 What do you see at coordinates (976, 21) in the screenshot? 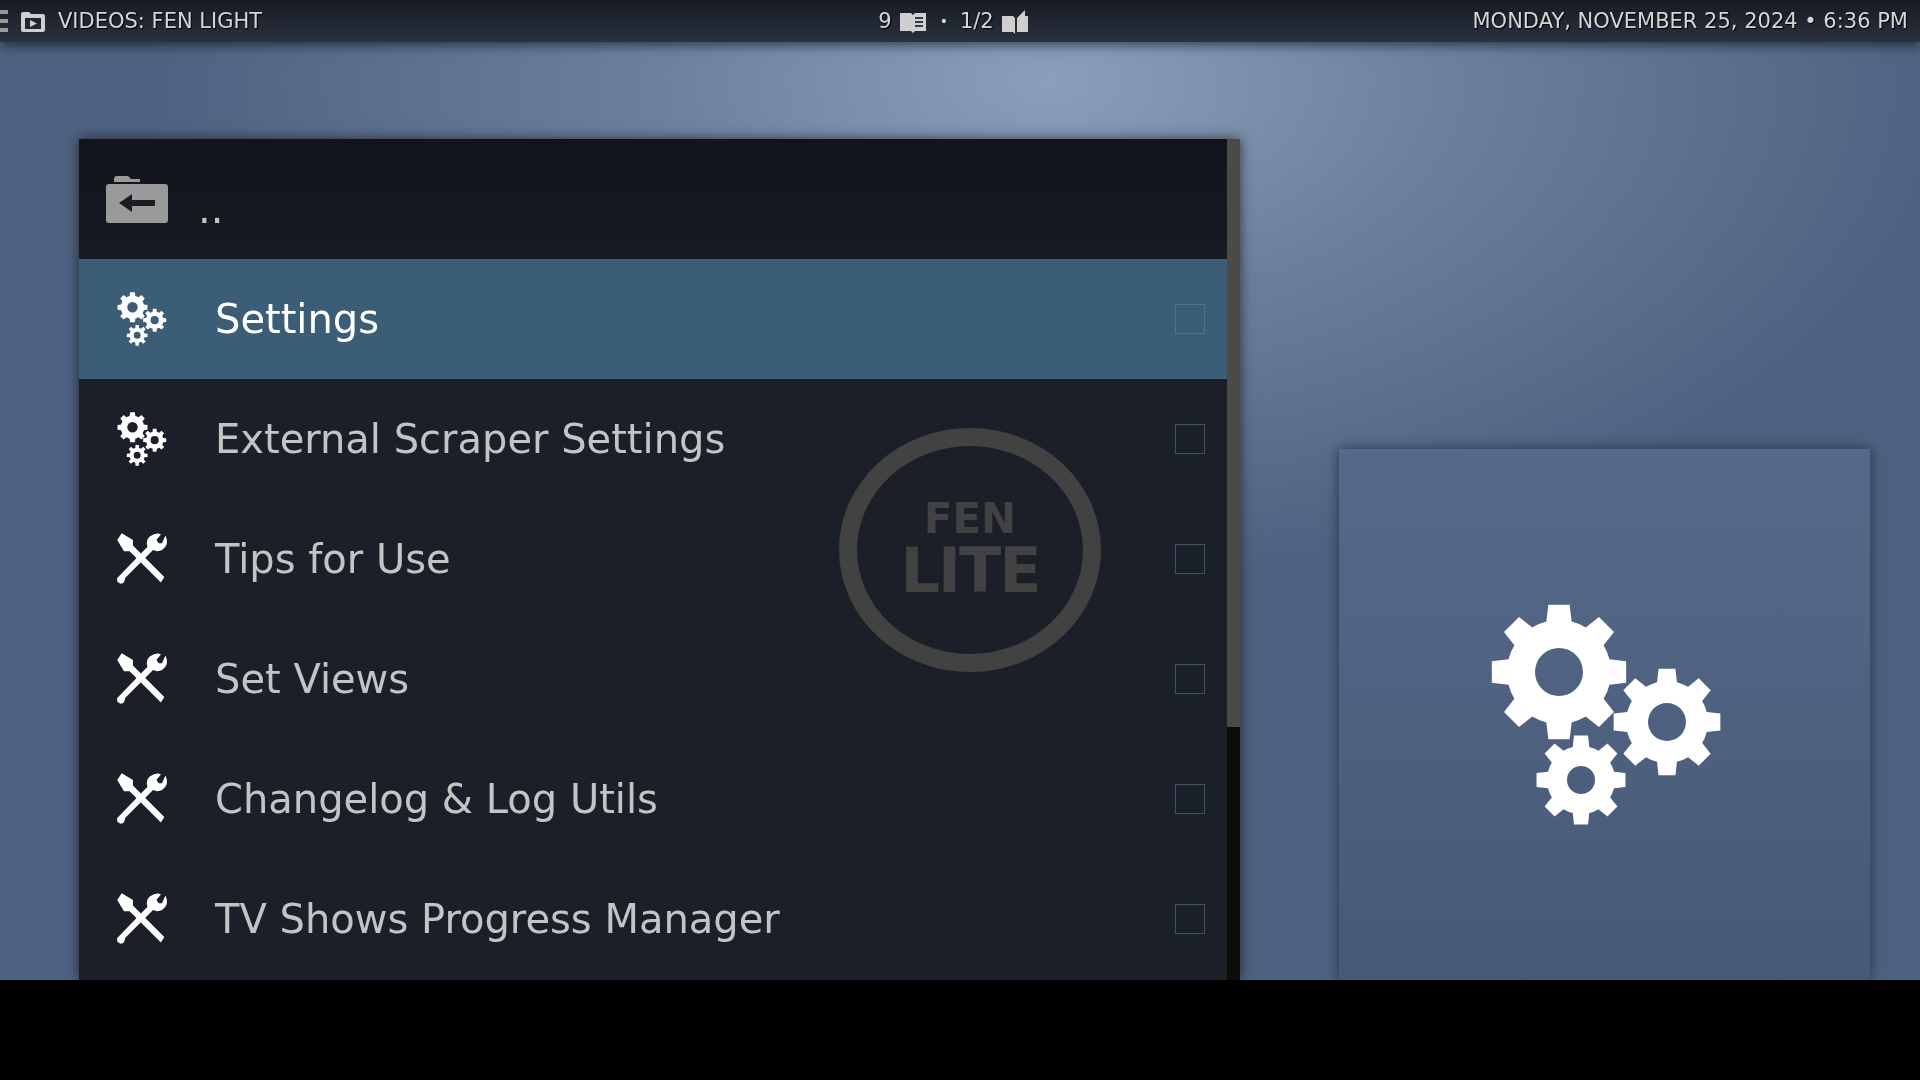
I see `page-indicator: 1/2` at bounding box center [976, 21].